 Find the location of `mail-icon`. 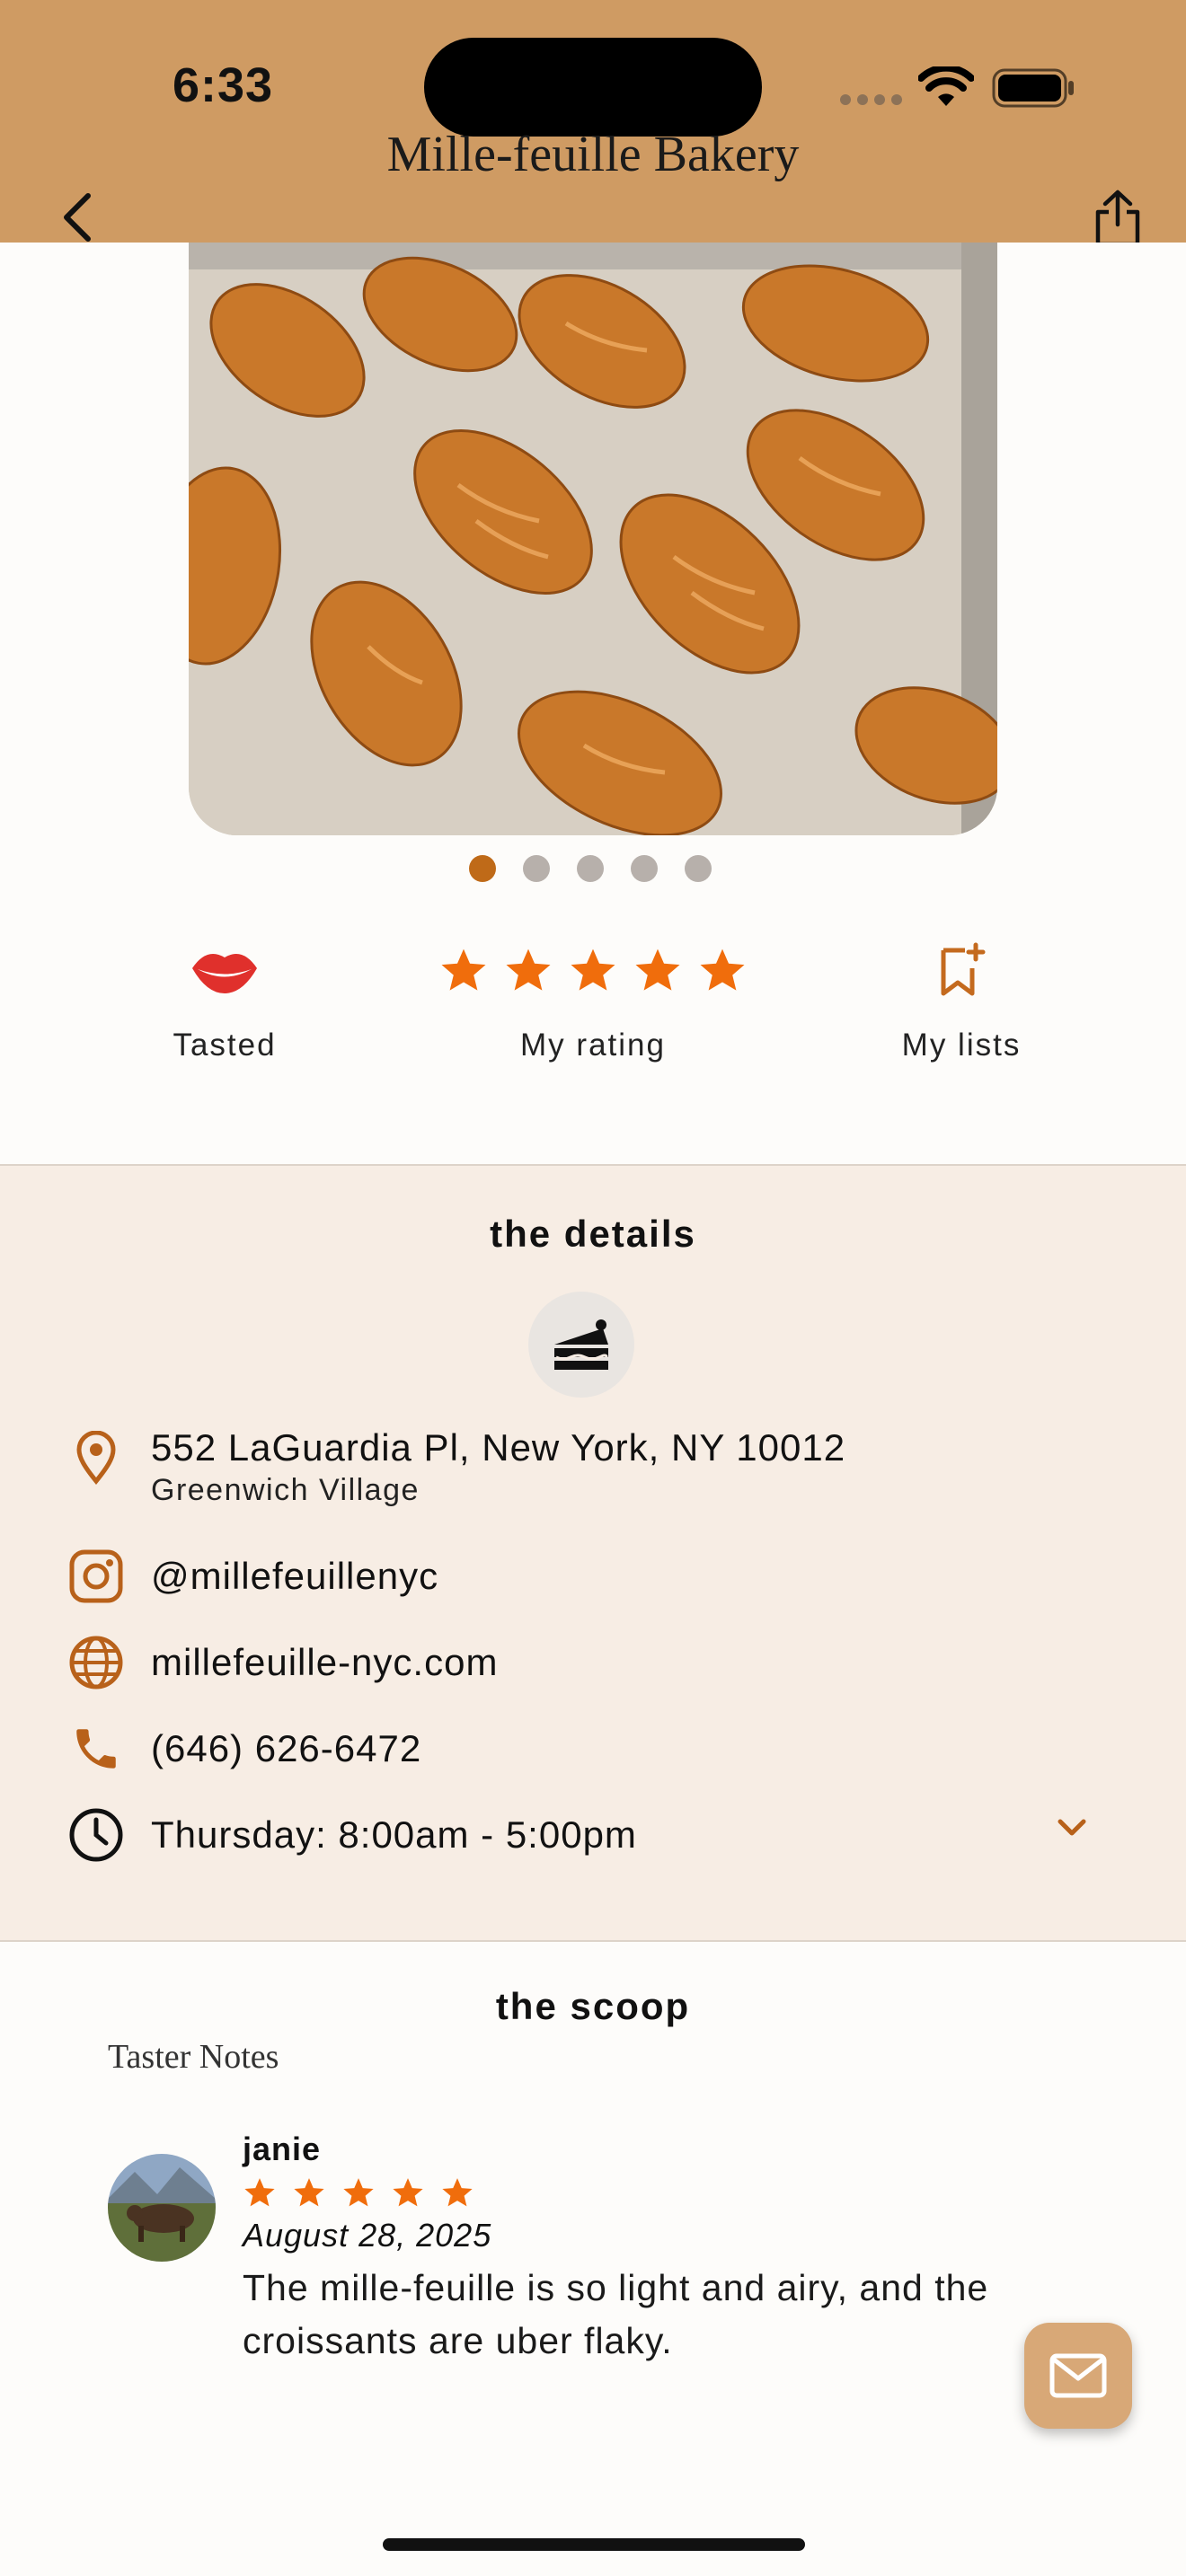

mail-icon is located at coordinates (1078, 2375).